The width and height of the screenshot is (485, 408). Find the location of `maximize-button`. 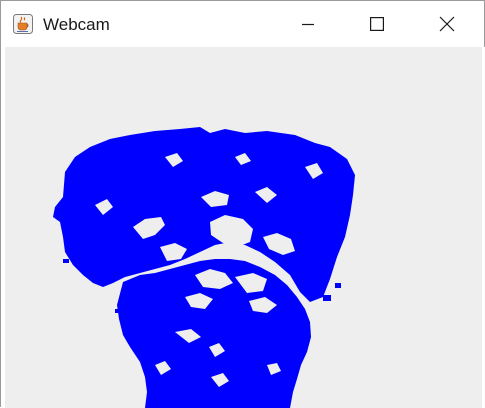

maximize-button is located at coordinates (377, 24).